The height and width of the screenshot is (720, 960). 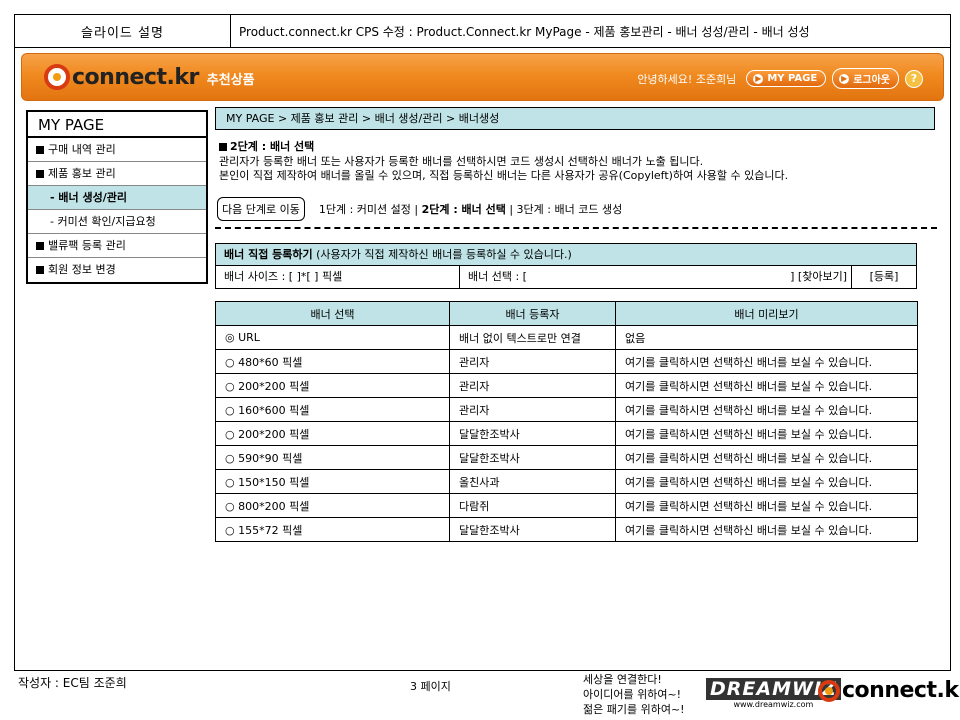 What do you see at coordinates (576, 228) in the screenshot?
I see `dashed-divider` at bounding box center [576, 228].